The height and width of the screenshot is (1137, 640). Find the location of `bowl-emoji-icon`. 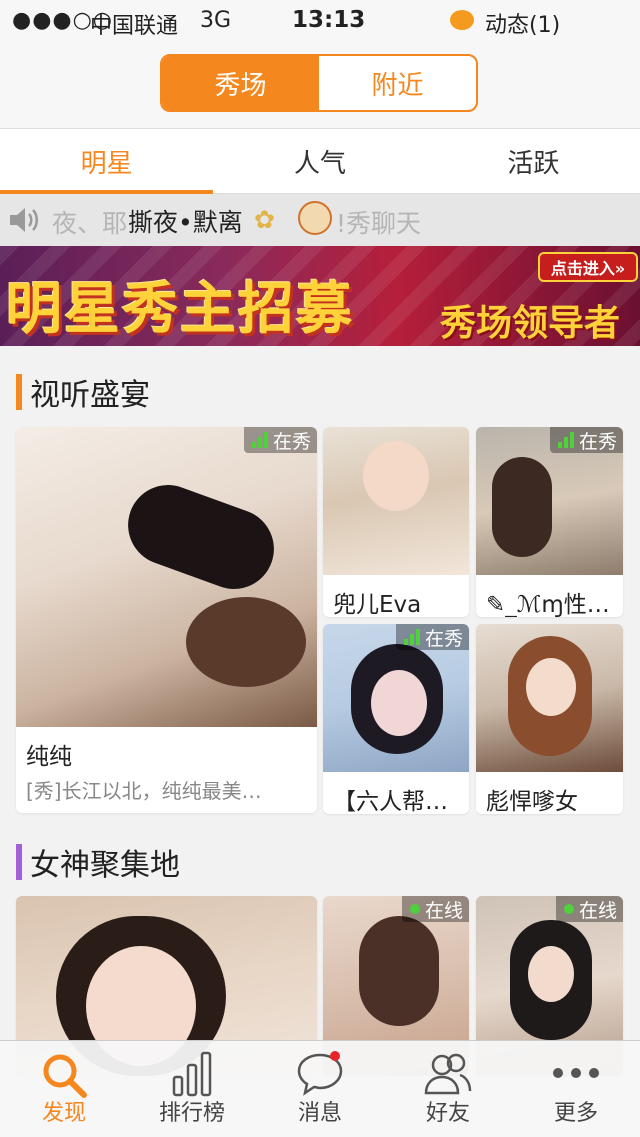

bowl-emoji-icon is located at coordinates (315, 218).